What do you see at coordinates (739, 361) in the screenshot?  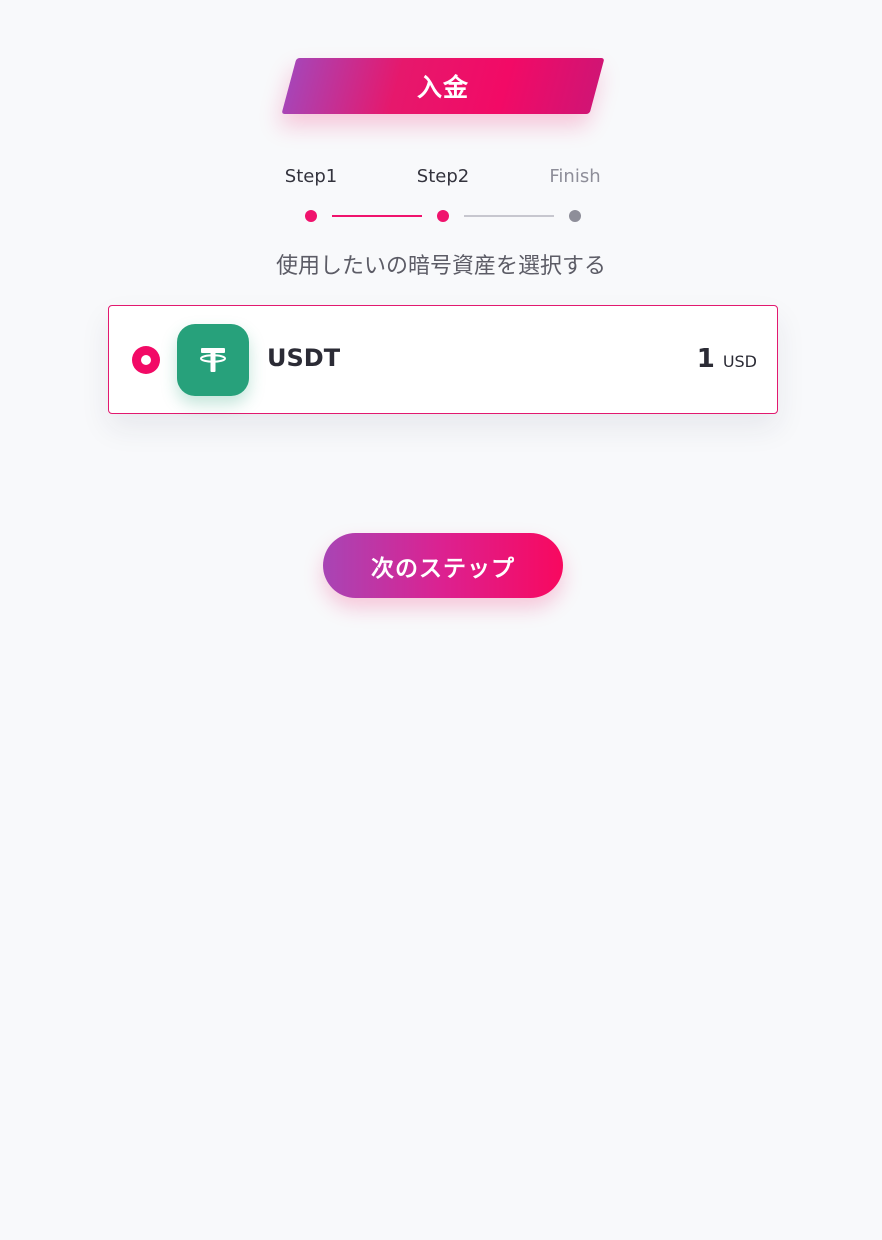 I see `asset-amount-unit: USD` at bounding box center [739, 361].